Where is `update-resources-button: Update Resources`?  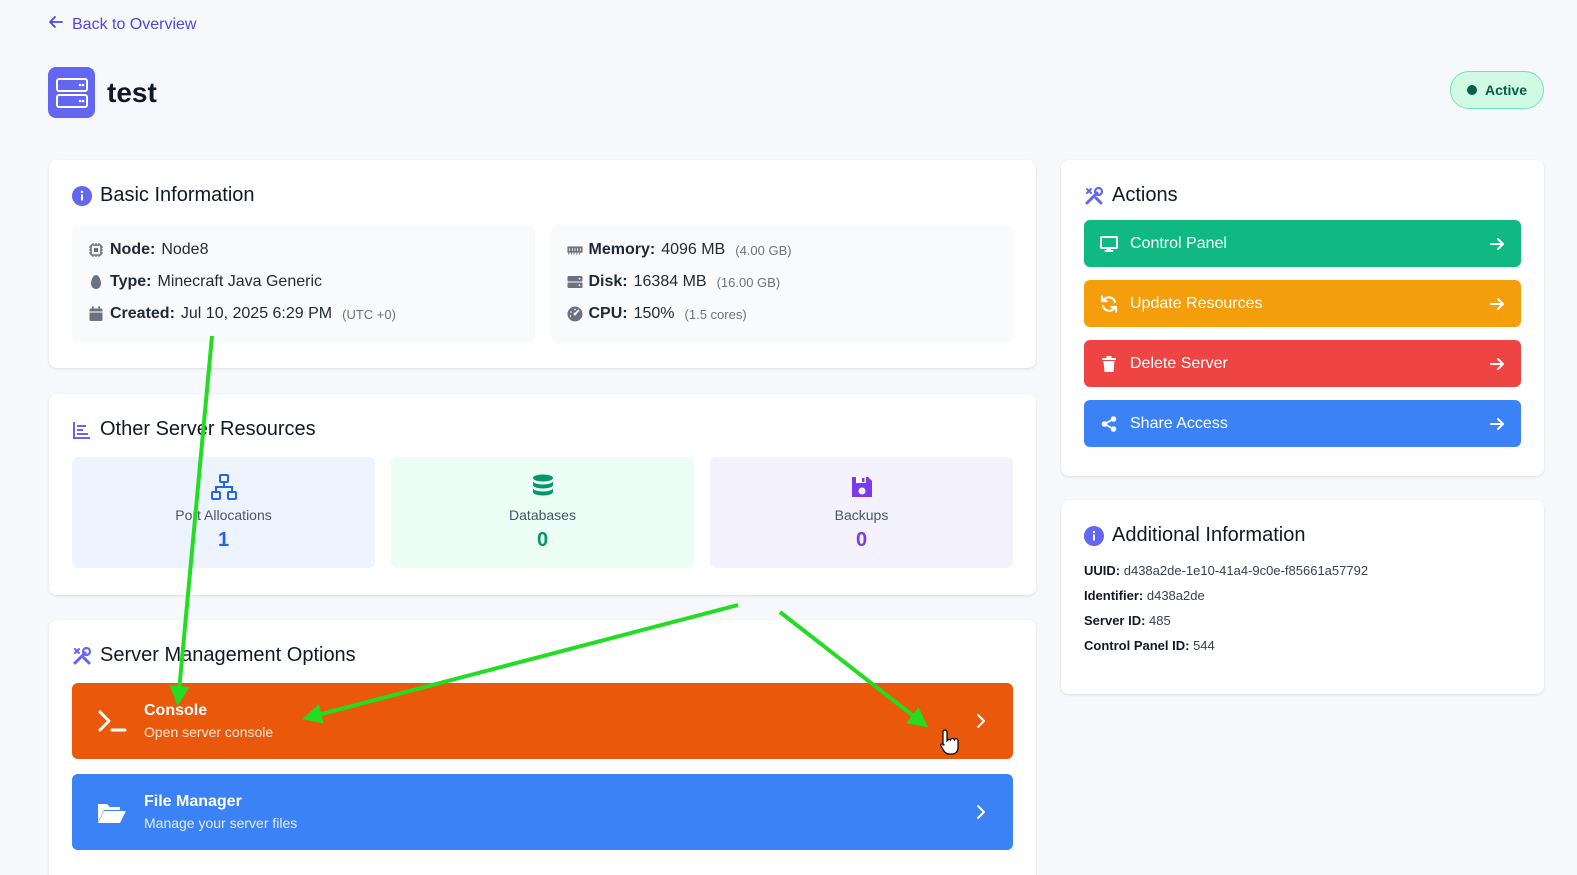
update-resources-button: Update Resources is located at coordinates (1302, 303).